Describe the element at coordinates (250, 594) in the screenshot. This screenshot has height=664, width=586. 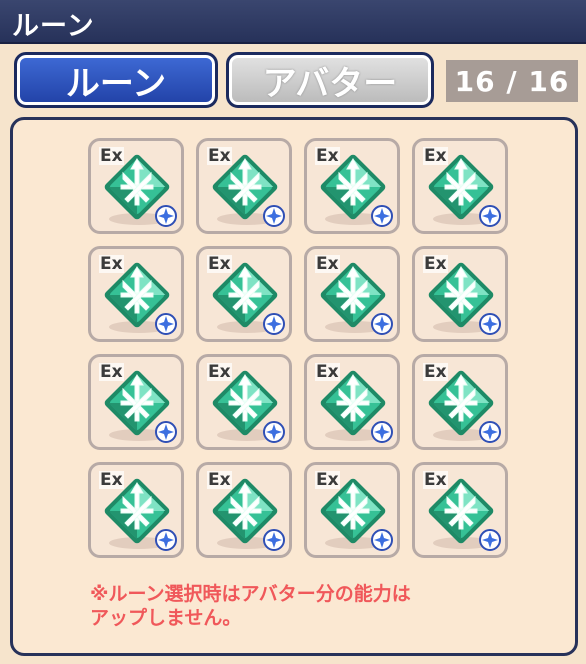
I see `notice-line-1: ※ルーン選択時はアバター分の能力は` at that location.